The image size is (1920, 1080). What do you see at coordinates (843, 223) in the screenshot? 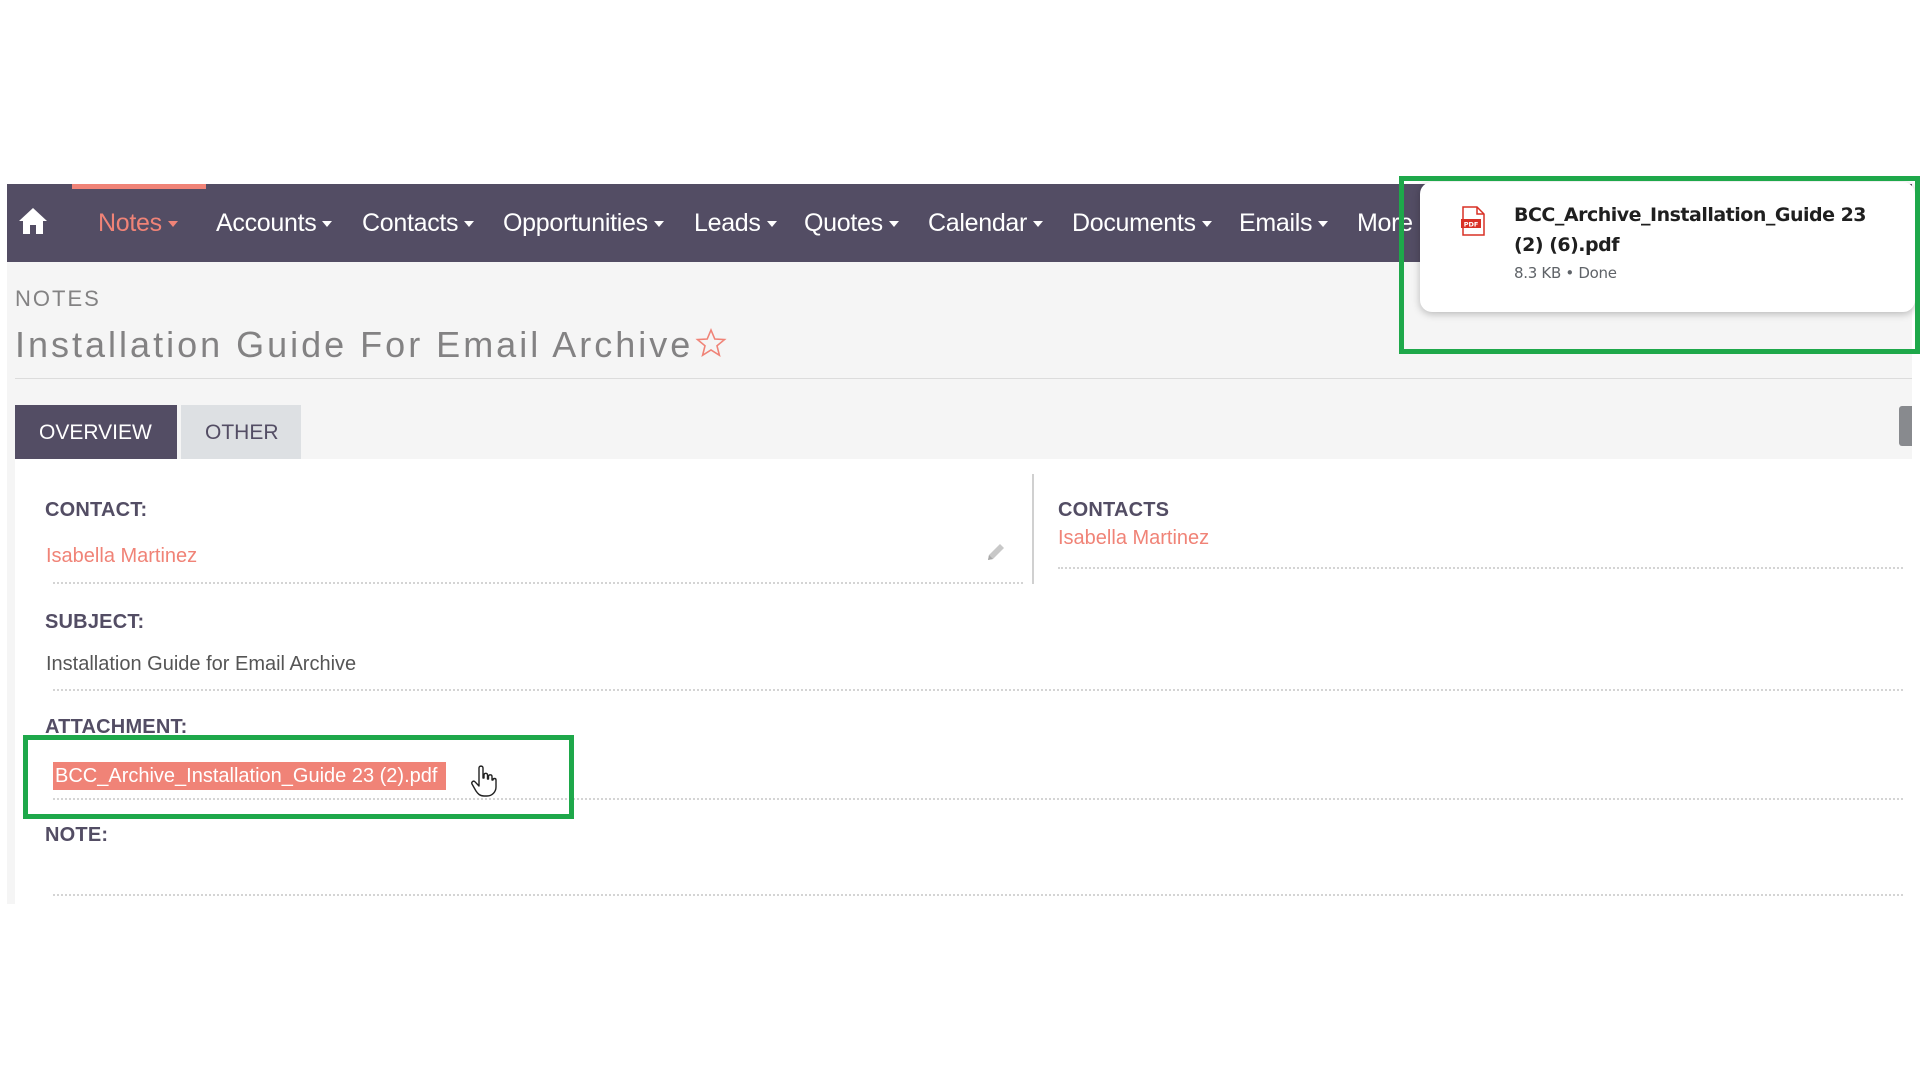
I see `nav-quotes-label: Quotes` at bounding box center [843, 223].